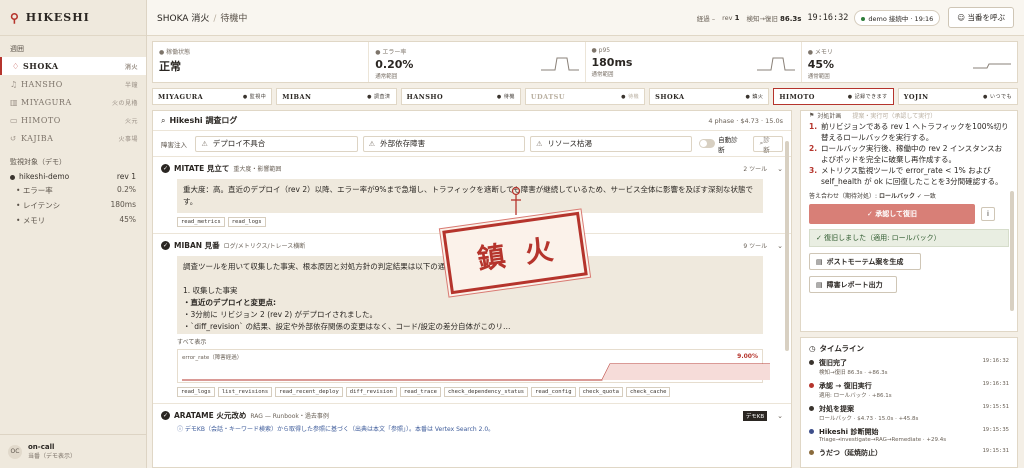 This screenshot has height=468, width=1024. Describe the element at coordinates (126, 176) in the screenshot. I see `monitor-value: rev 1` at that location.